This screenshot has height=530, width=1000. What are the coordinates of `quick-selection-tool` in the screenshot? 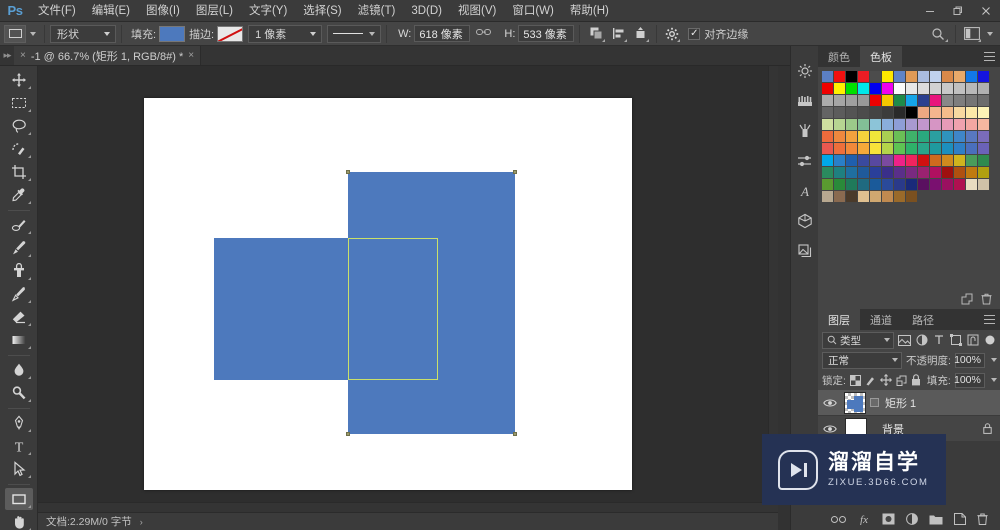 It's located at (19, 149).